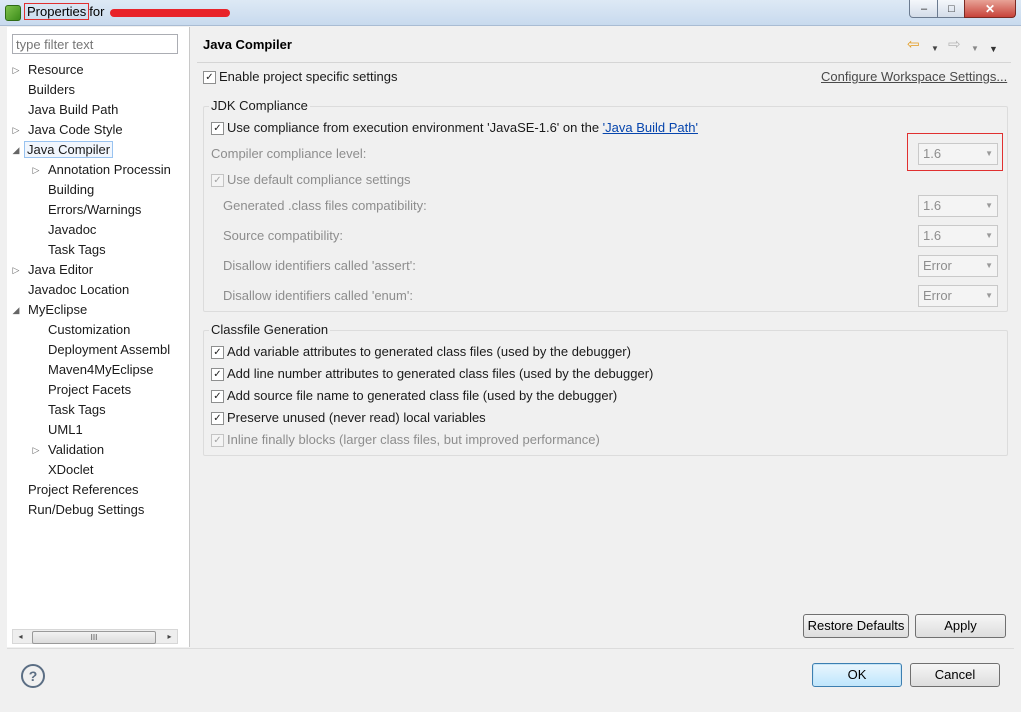  I want to click on maximize-button: □, so click(951, 9).